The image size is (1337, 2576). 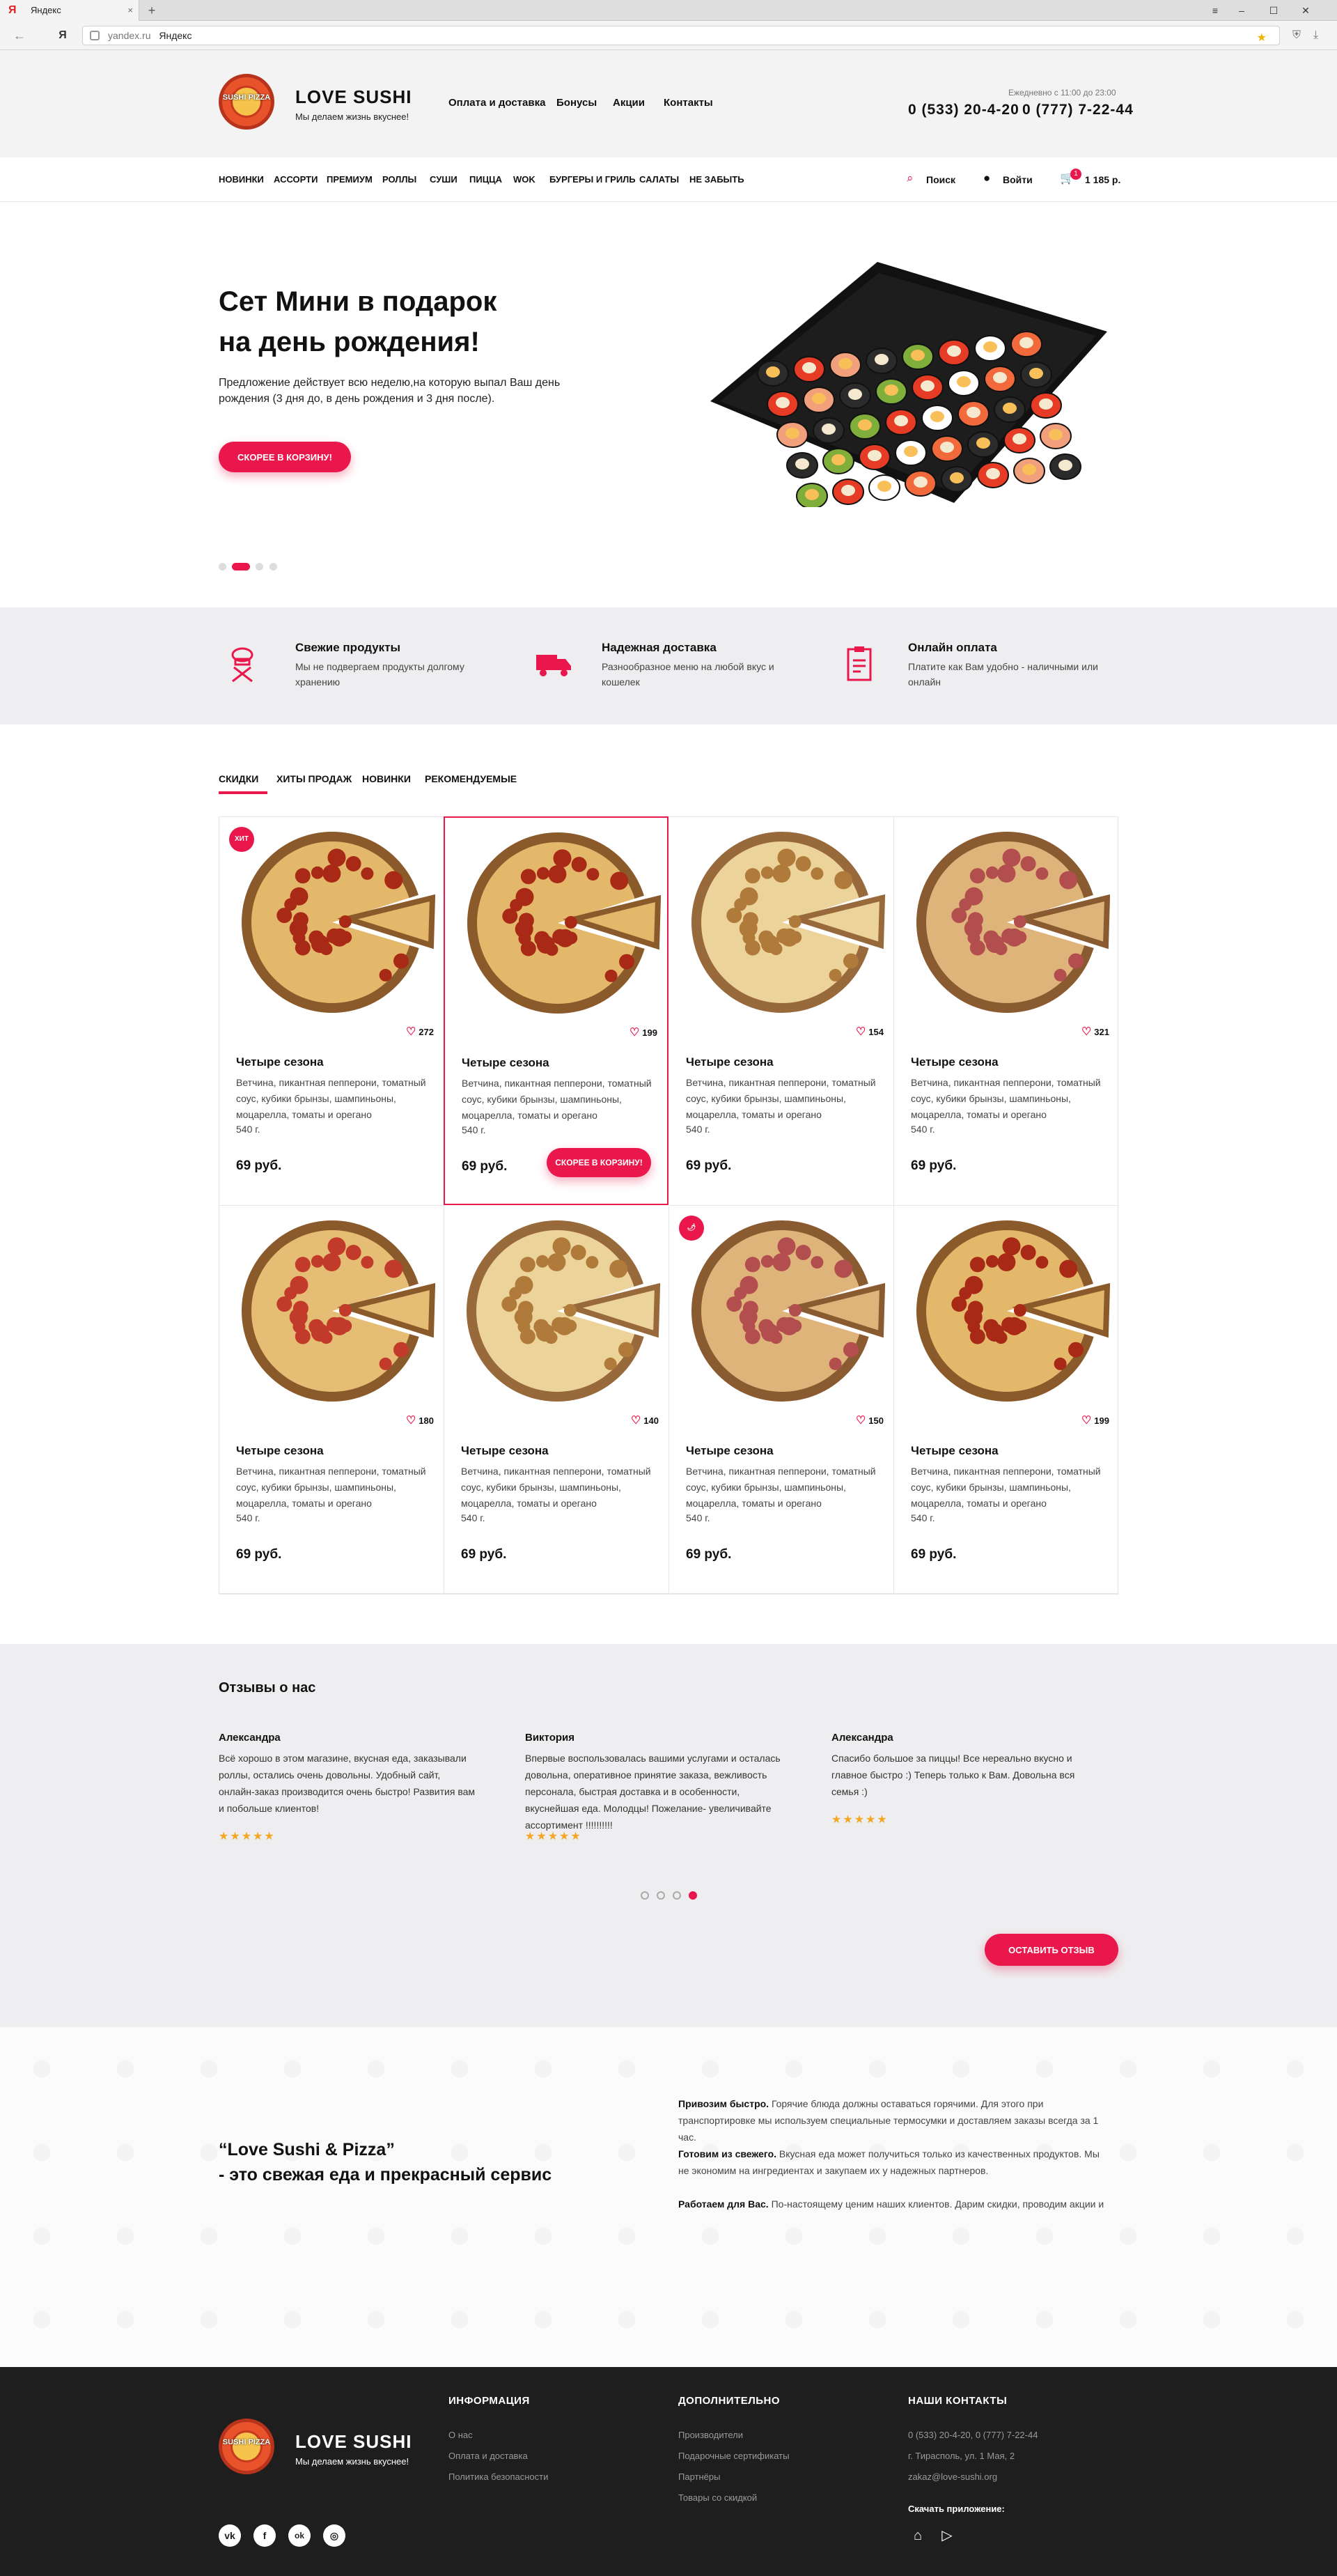 What do you see at coordinates (334, 2535) in the screenshot?
I see `instagram-icon: ◎` at bounding box center [334, 2535].